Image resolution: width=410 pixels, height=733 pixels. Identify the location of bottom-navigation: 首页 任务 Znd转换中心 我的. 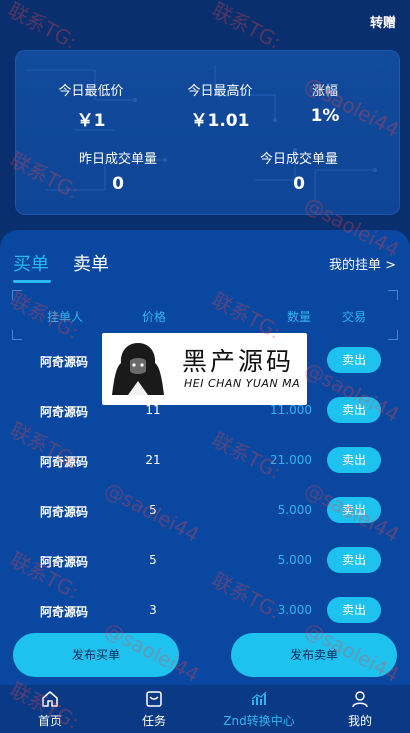
(205, 709).